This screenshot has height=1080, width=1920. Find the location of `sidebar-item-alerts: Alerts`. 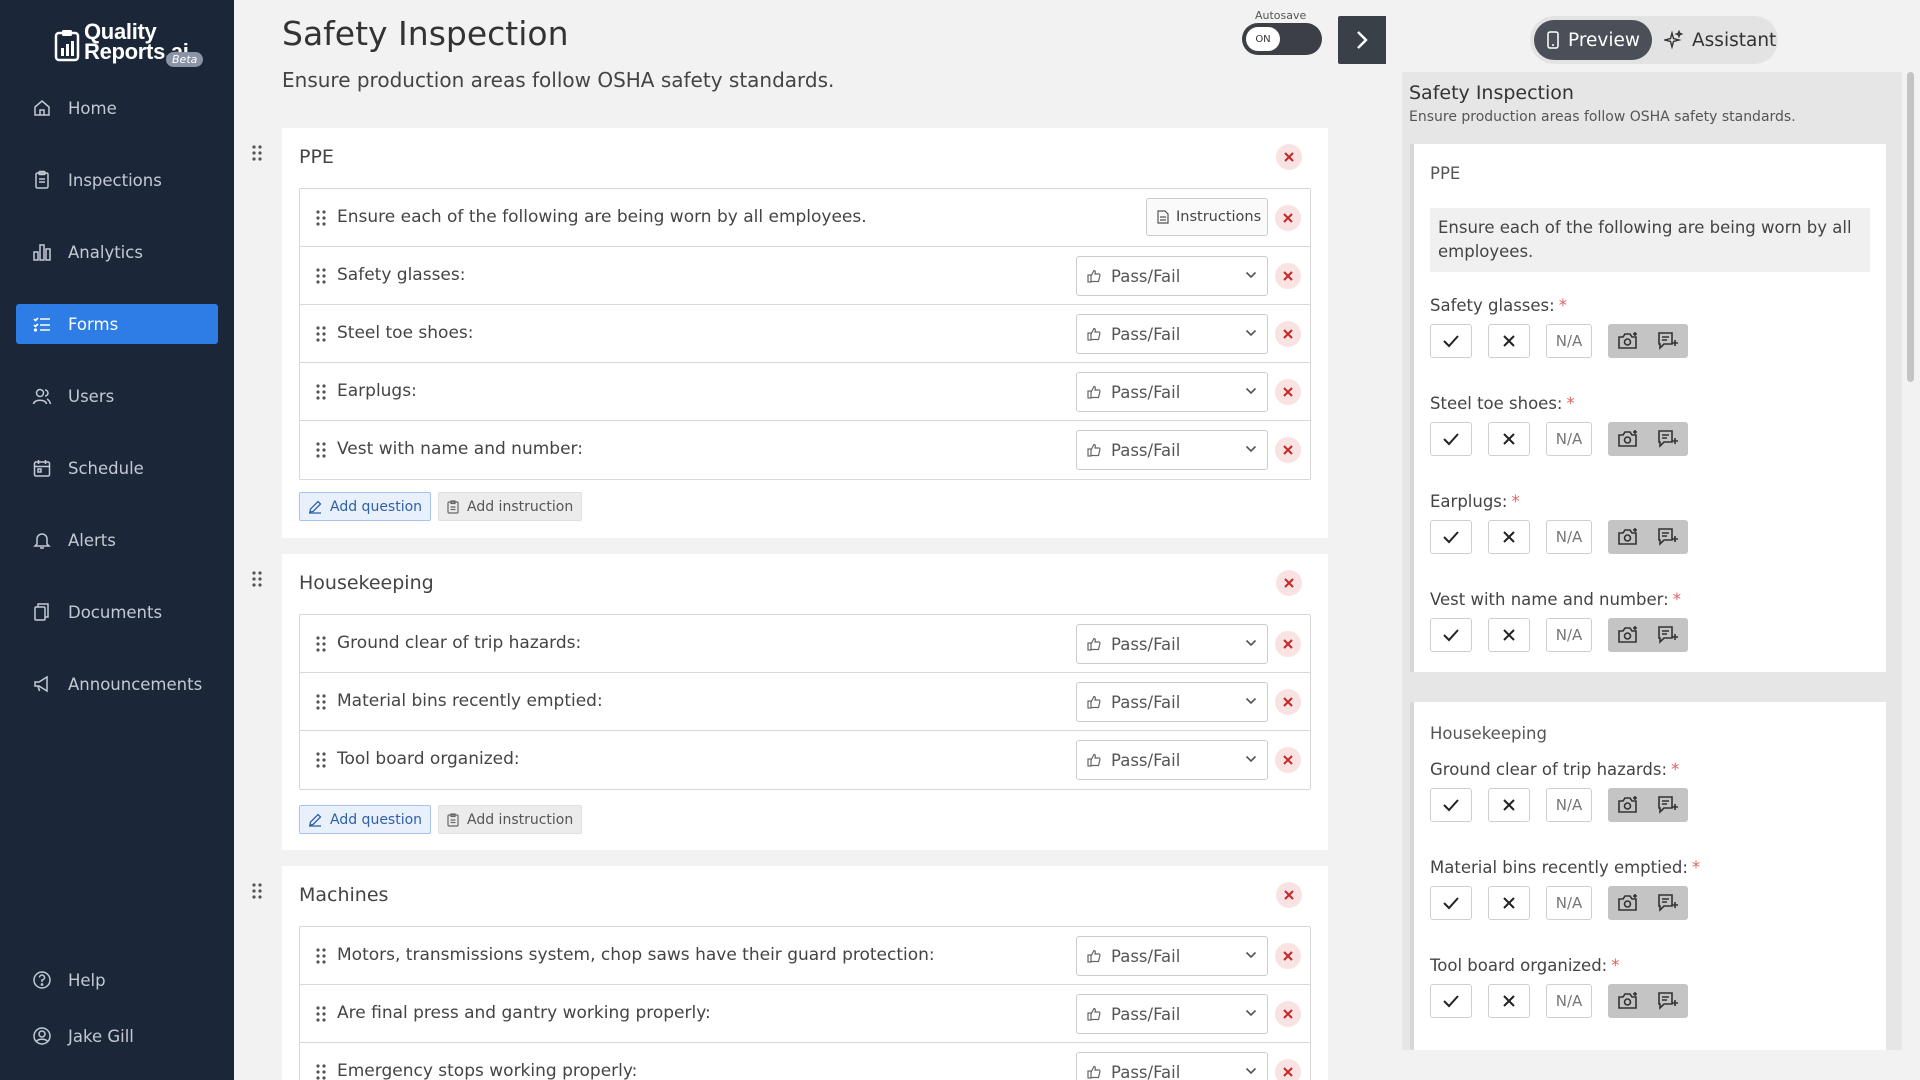

sidebar-item-alerts: Alerts is located at coordinates (117, 540).